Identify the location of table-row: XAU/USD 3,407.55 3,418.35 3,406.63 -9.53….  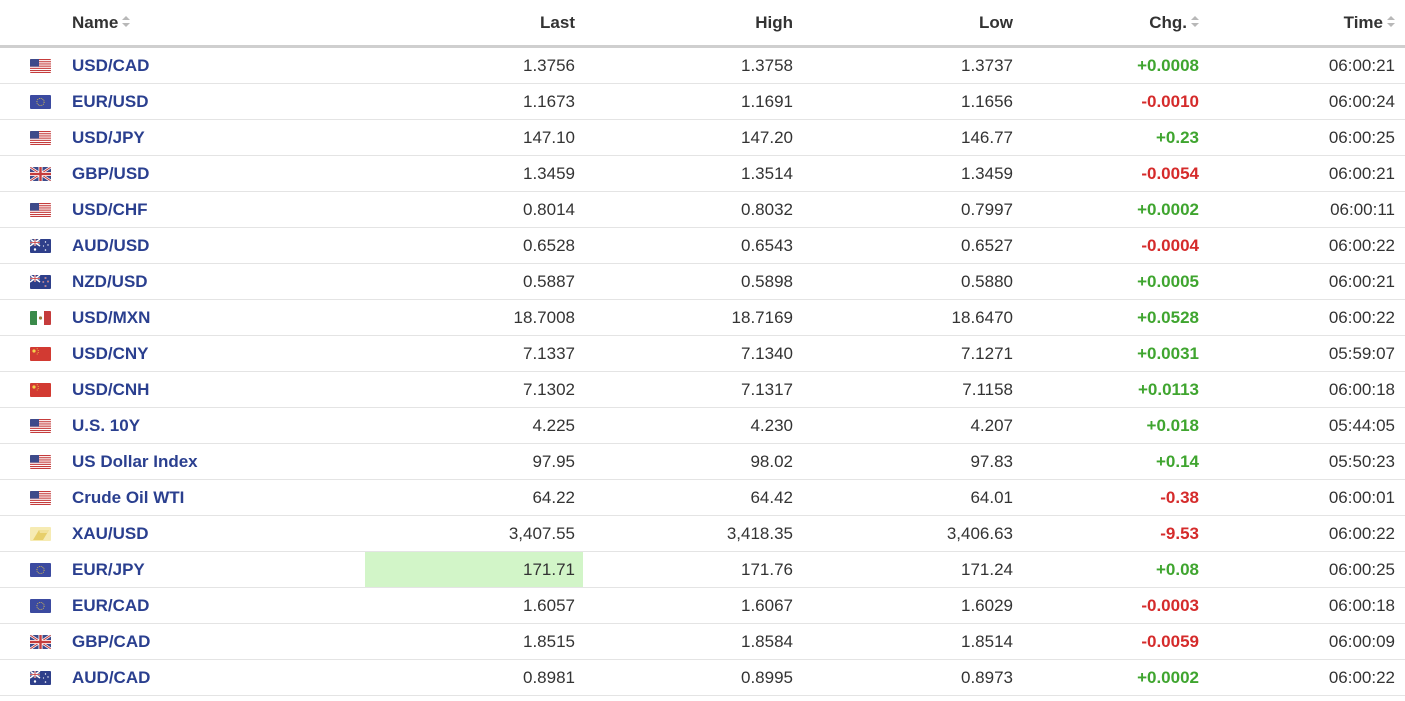
(702, 533).